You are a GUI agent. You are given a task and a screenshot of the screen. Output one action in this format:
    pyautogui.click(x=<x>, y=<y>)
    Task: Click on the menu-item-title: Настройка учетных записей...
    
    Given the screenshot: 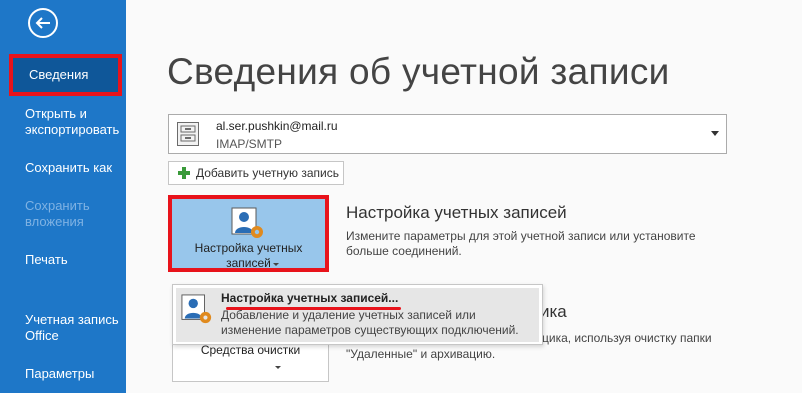 What is the action you would take?
    pyautogui.click(x=310, y=298)
    